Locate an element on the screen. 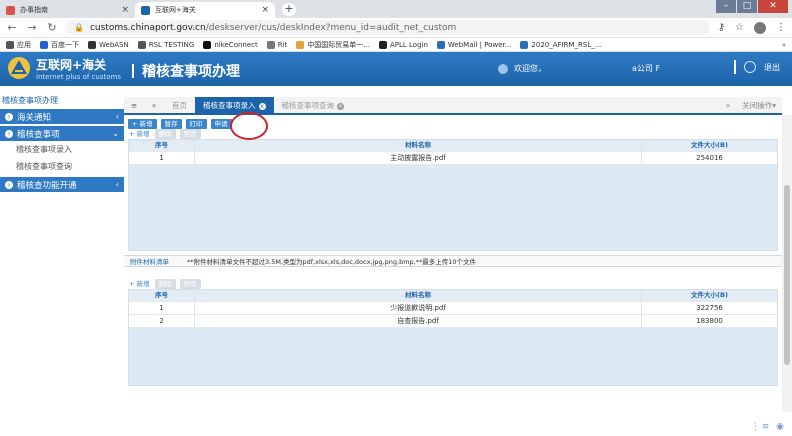 This screenshot has width=792, height=436. sidebar-subitem-entry: 稽核查事项录入 is located at coordinates (62, 149).